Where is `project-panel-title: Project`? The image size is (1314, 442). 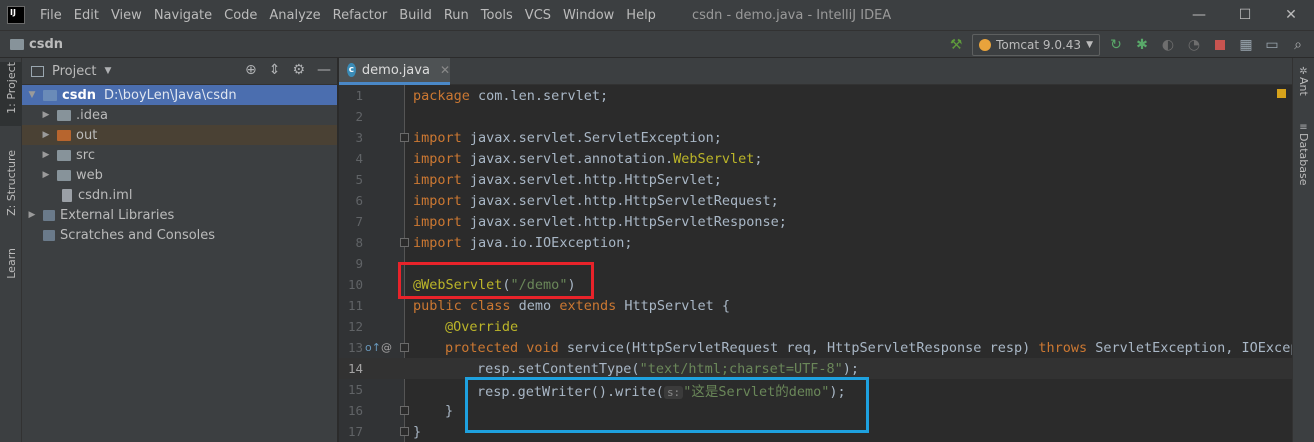 project-panel-title: Project is located at coordinates (74, 71).